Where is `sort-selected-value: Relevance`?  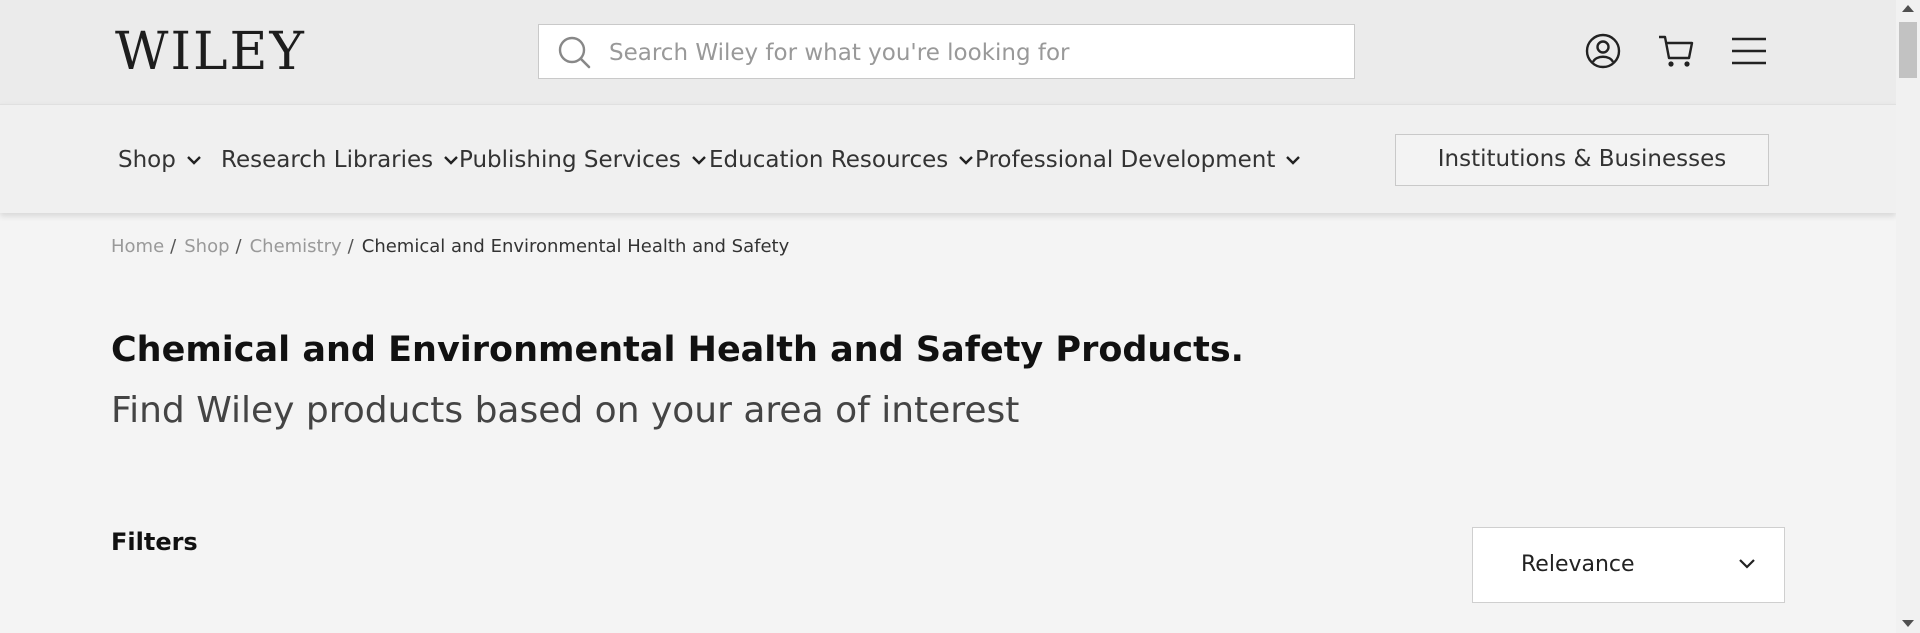
sort-selected-value: Relevance is located at coordinates (1578, 564).